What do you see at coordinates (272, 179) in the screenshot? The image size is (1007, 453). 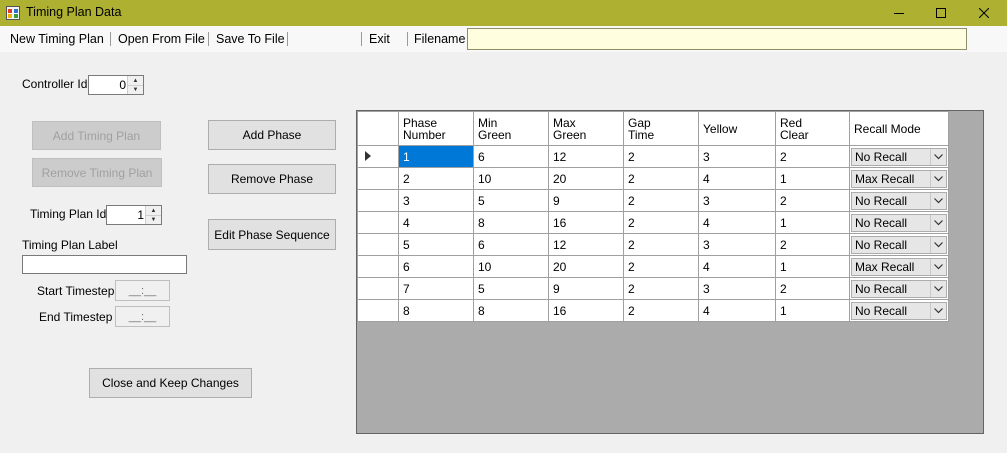 I see `remove-phase-button: Remove Phase` at bounding box center [272, 179].